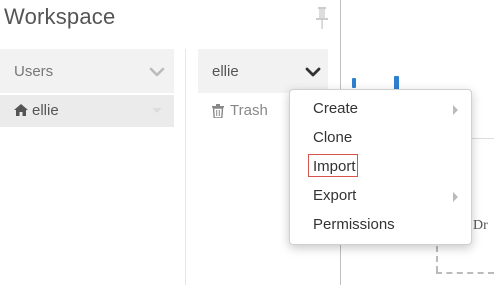 This screenshot has height=285, width=494. Describe the element at coordinates (334, 166) in the screenshot. I see `menu-item-label: Import` at that location.